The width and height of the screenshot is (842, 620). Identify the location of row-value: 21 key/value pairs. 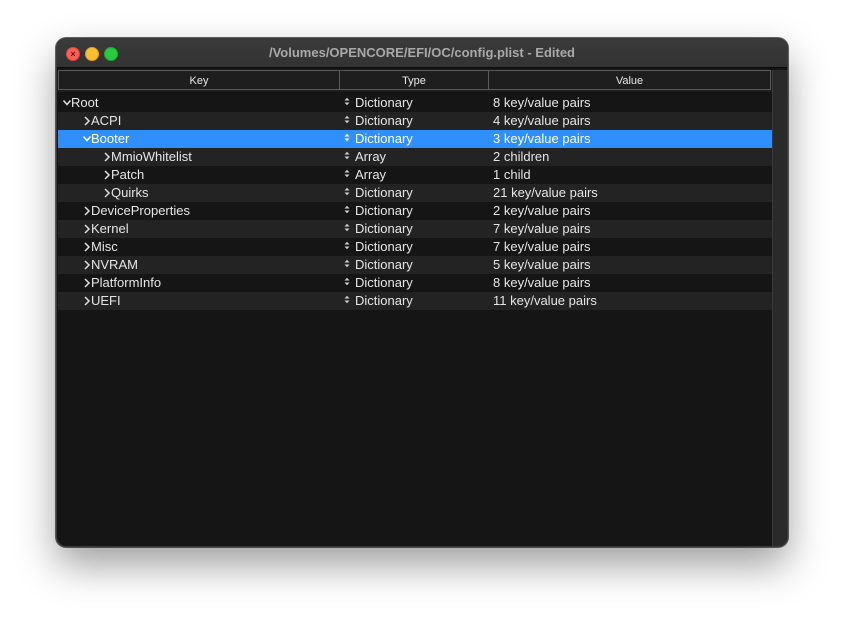
(545, 193).